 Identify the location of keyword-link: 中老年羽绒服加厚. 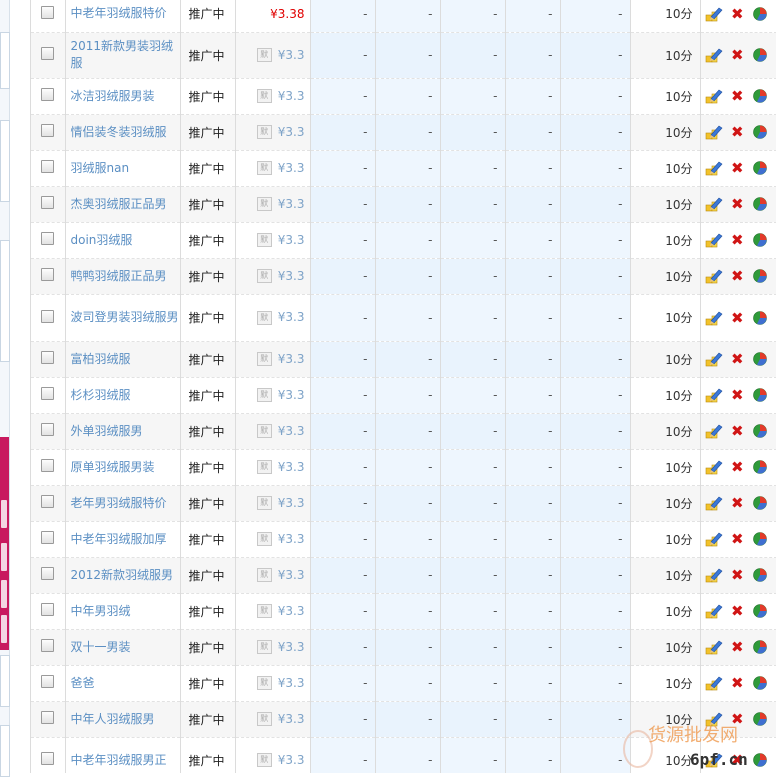
(123, 539).